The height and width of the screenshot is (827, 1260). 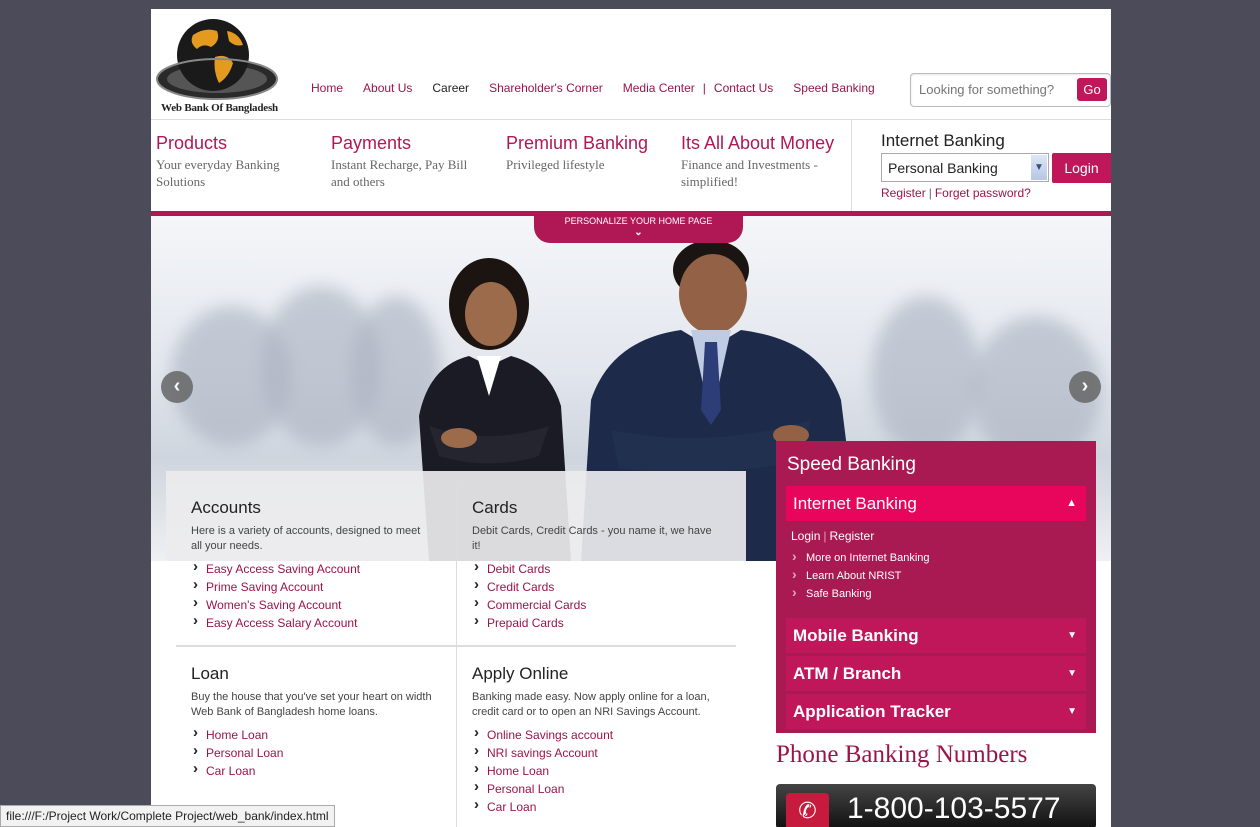 What do you see at coordinates (597, 622) in the screenshot?
I see `link-item: Prepaid Cards` at bounding box center [597, 622].